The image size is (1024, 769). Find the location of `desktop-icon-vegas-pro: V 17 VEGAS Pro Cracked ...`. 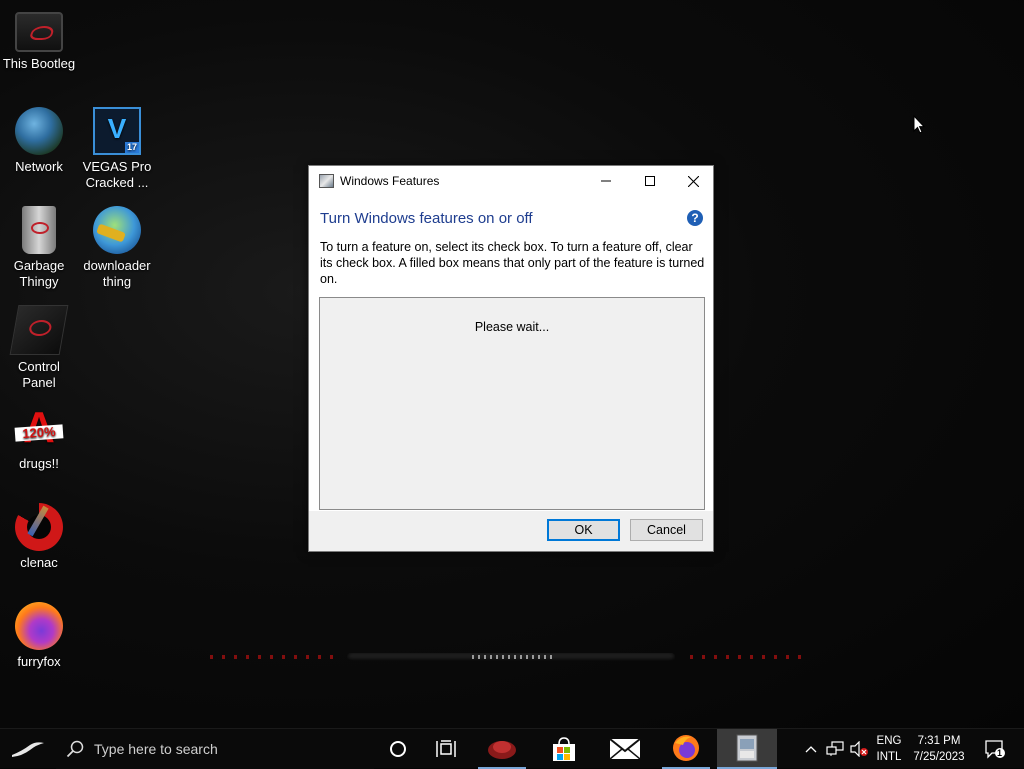

desktop-icon-vegas-pro: V 17 VEGAS Pro Cracked ... is located at coordinates (117, 149).